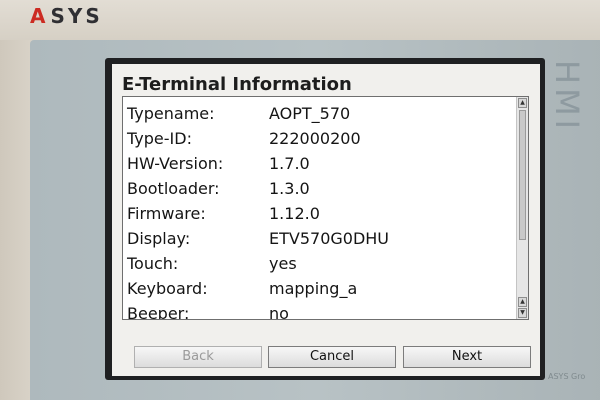 This screenshot has width=600, height=400. I want to click on info-row-label: Type-ID:, so click(159, 138).